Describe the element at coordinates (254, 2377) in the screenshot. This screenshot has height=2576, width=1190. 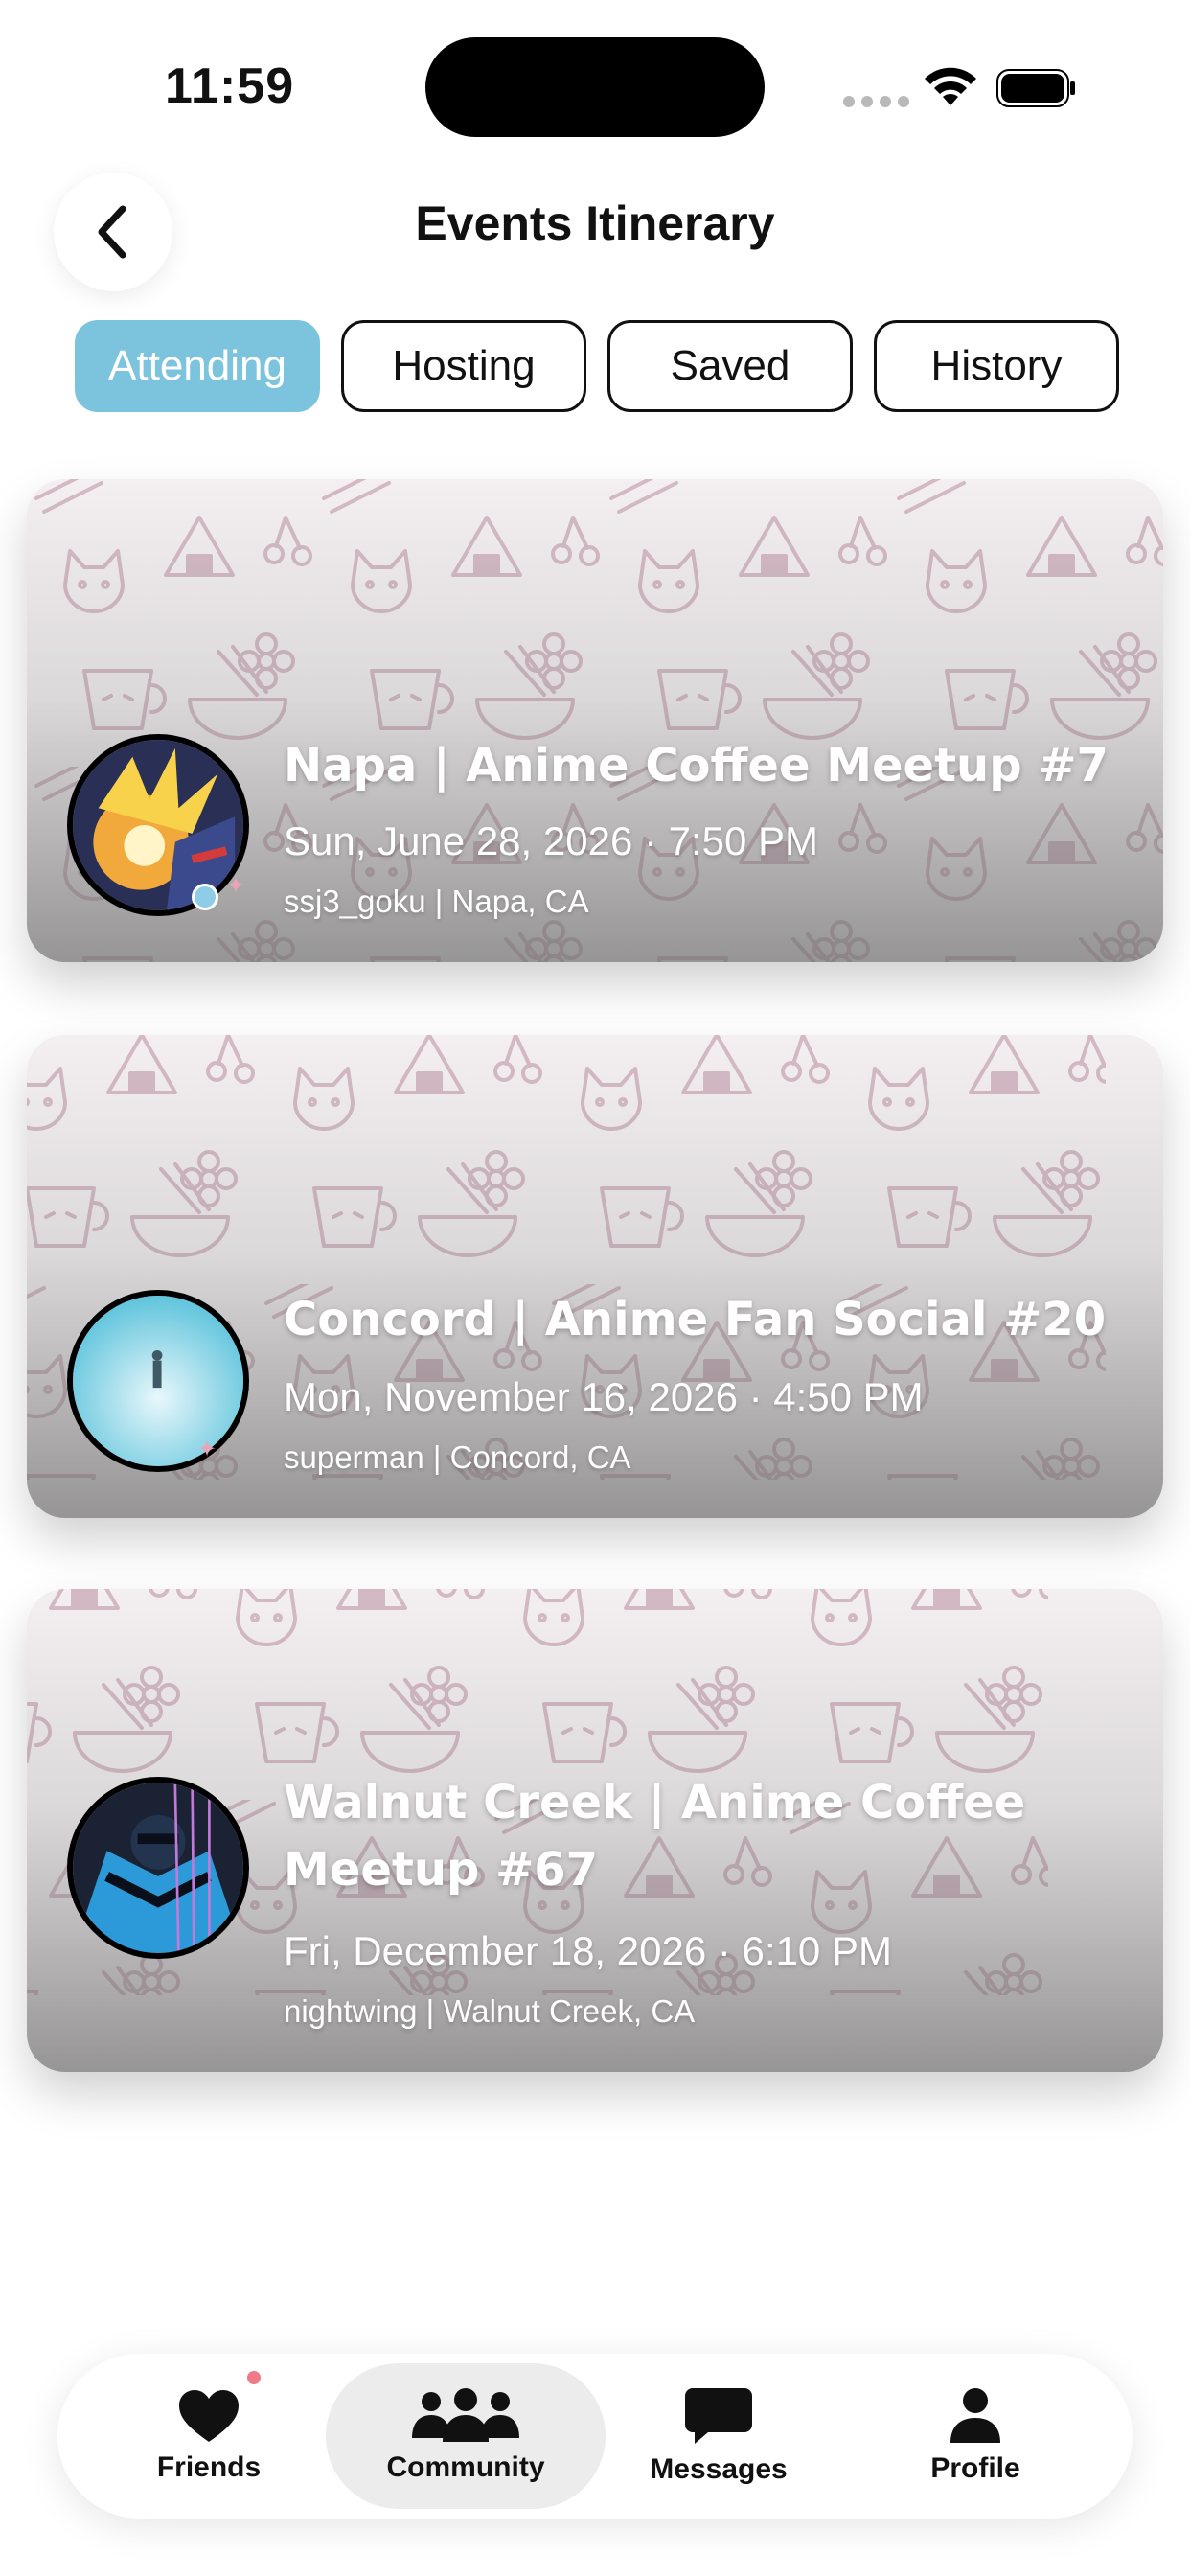
I see `notification-dot` at that location.